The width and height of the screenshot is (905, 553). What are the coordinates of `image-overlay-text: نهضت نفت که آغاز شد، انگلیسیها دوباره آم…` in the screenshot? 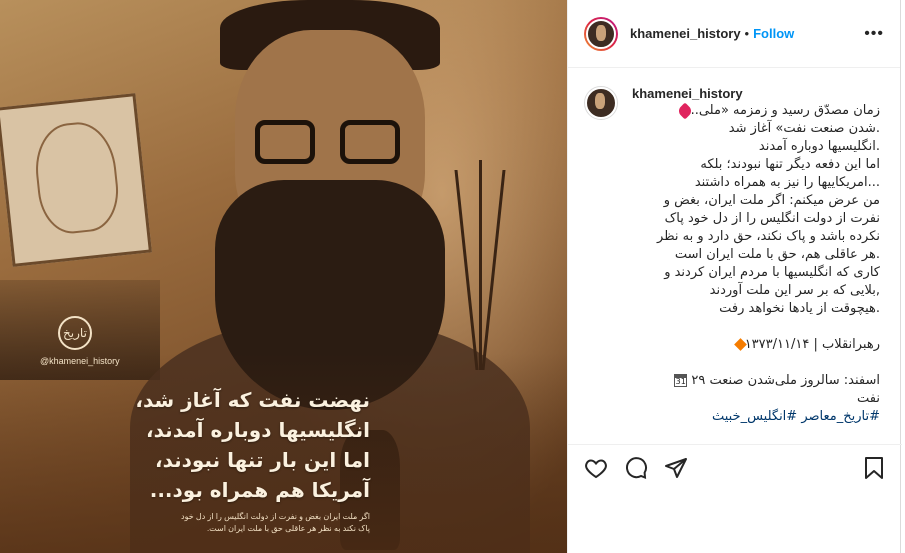 It's located at (205, 460).